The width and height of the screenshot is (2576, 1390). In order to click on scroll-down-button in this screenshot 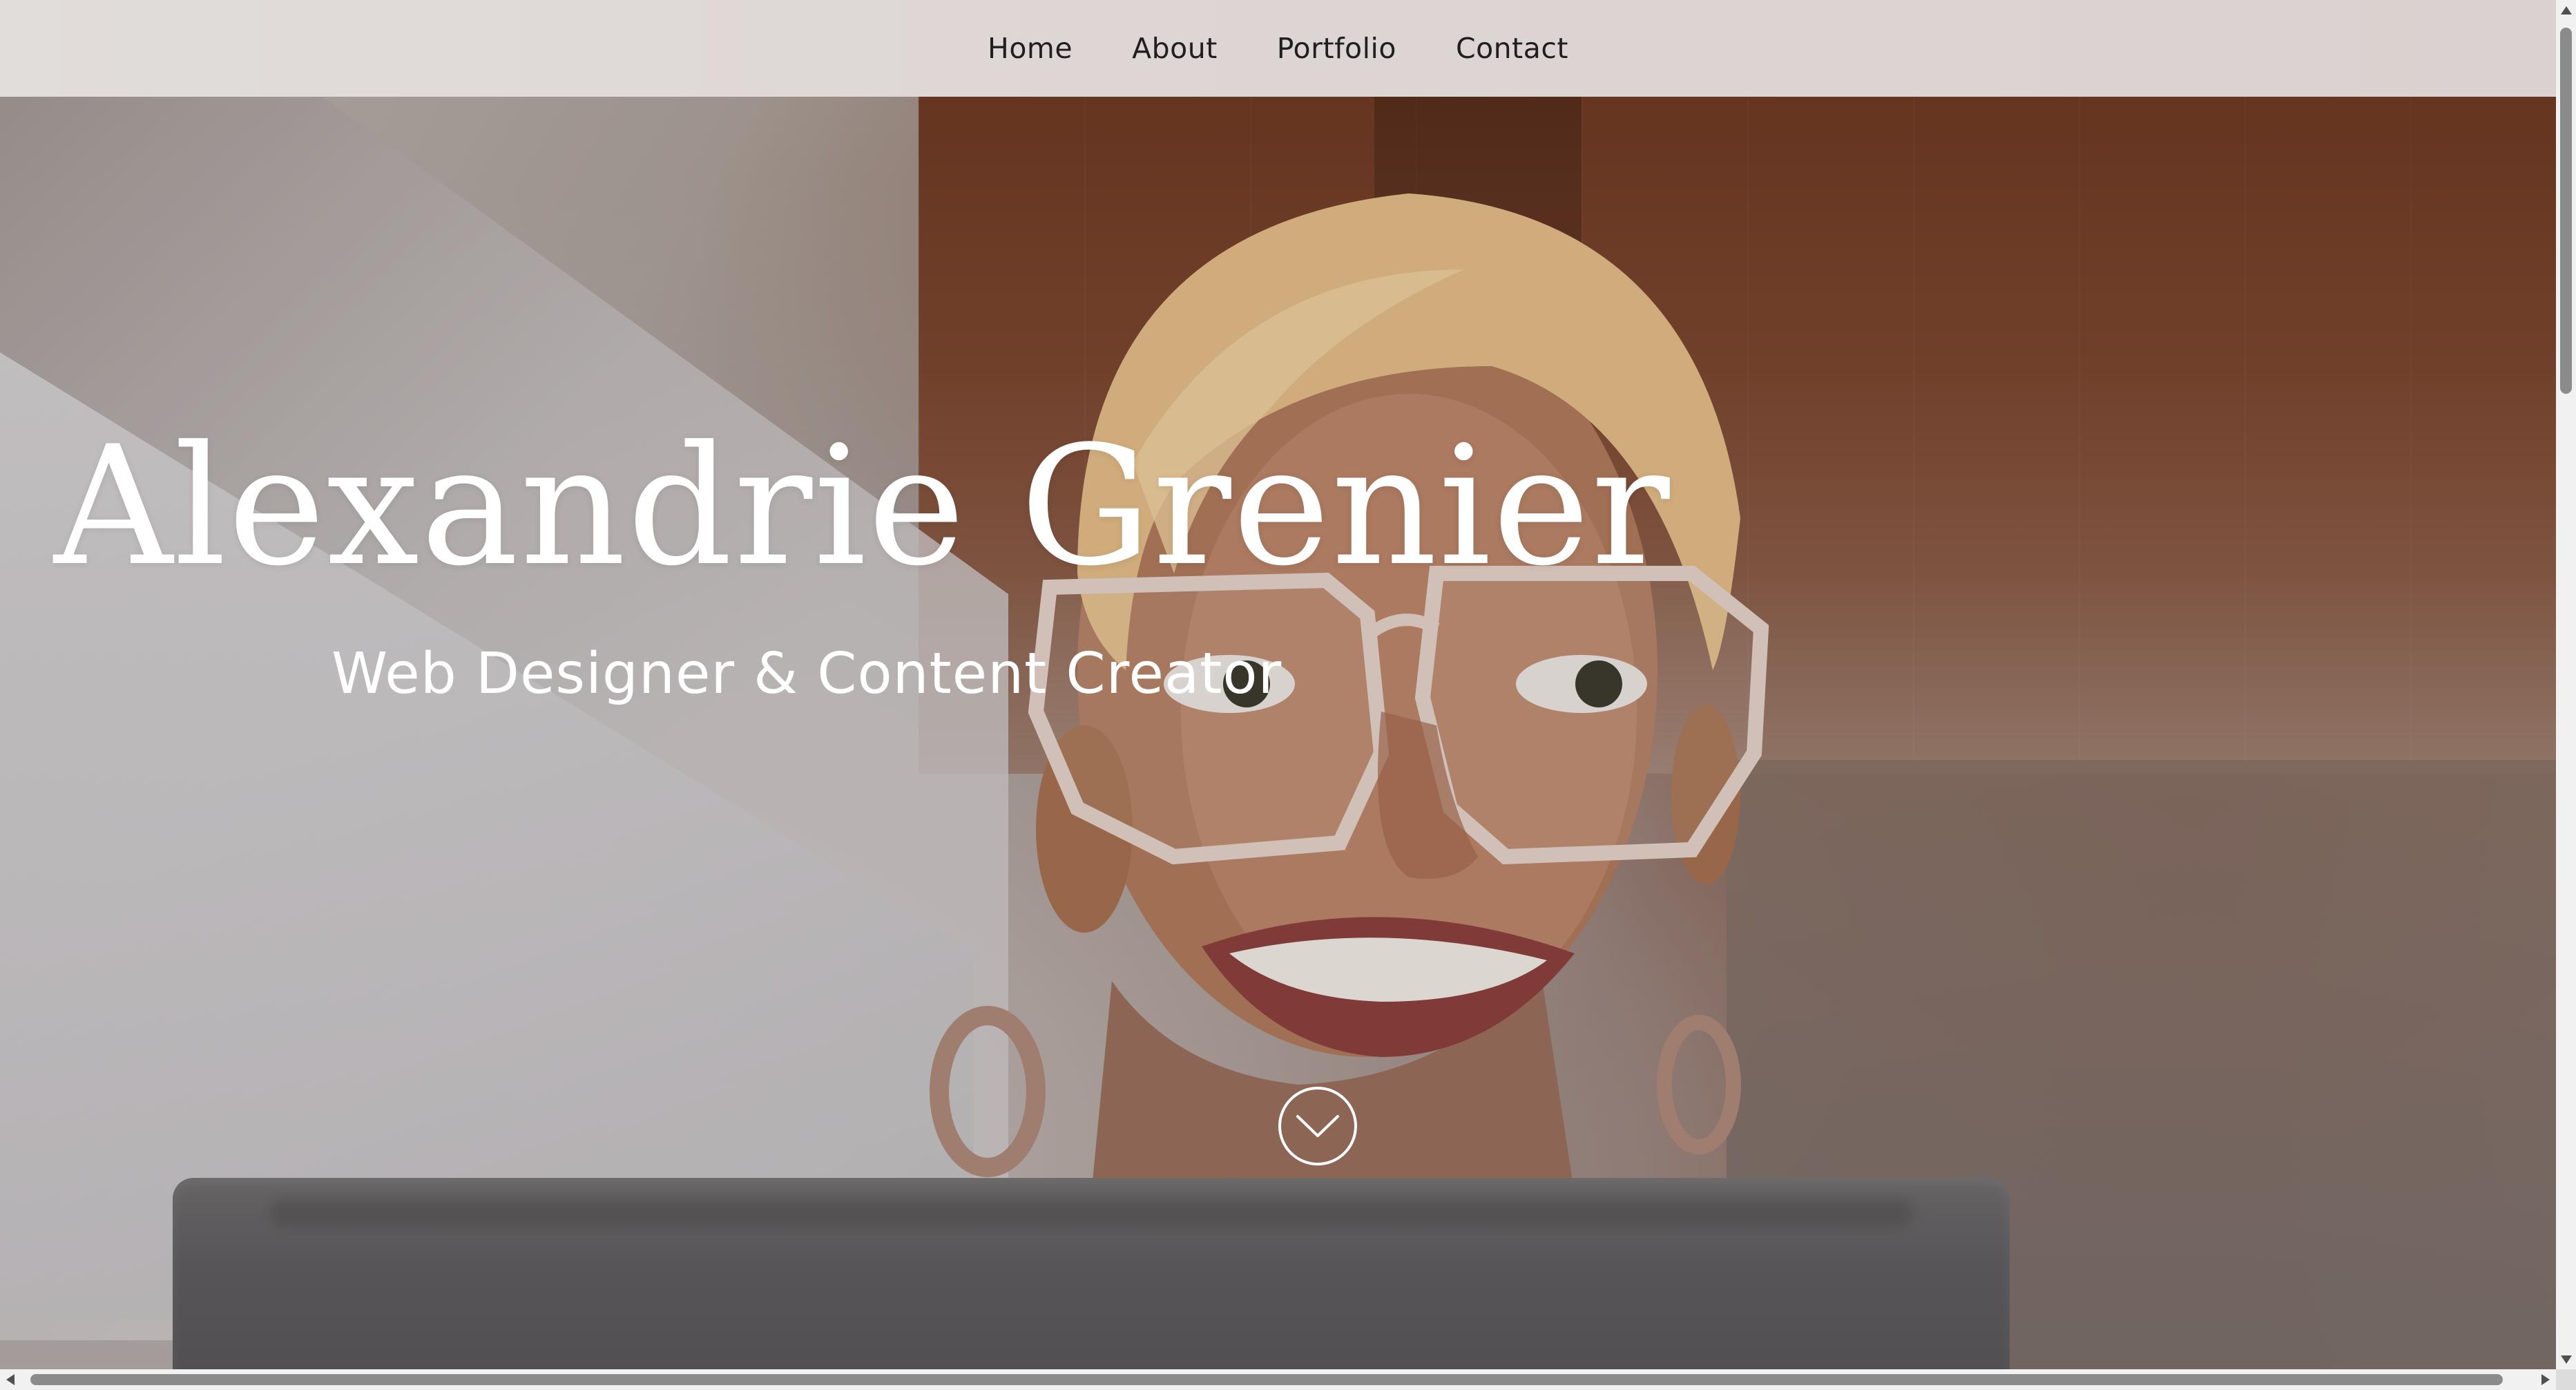, I will do `click(1317, 1126)`.